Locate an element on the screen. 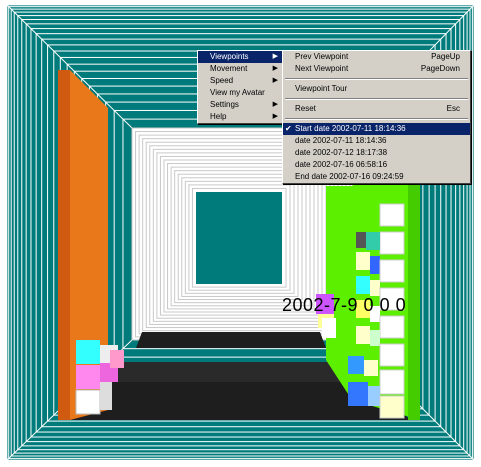  menu-item-start-date: ✔ Start date 2002-07-11 18:14:36 is located at coordinates (376, 129).